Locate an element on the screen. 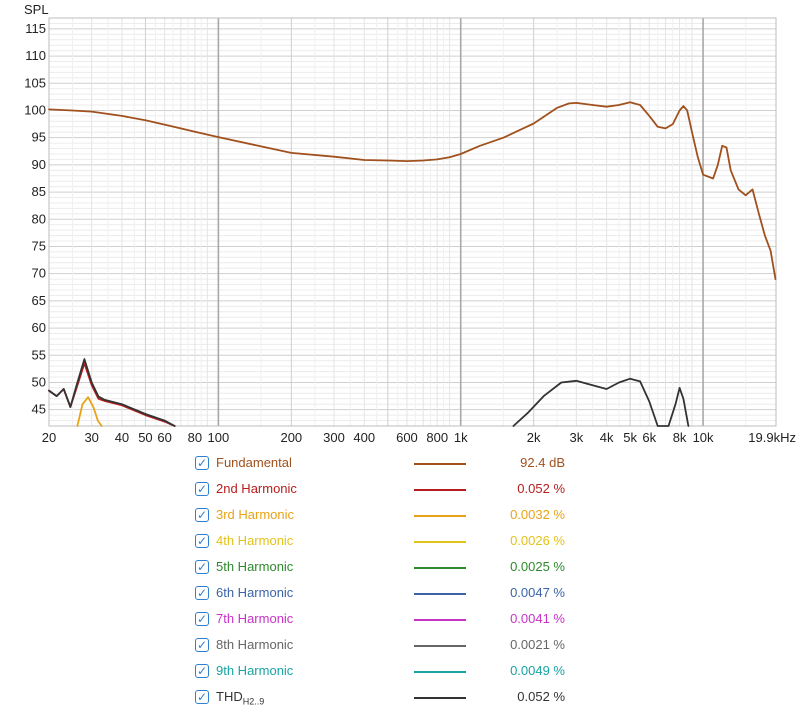 The width and height of the screenshot is (800, 716). x-tick-label: 20 is located at coordinates (49, 437).